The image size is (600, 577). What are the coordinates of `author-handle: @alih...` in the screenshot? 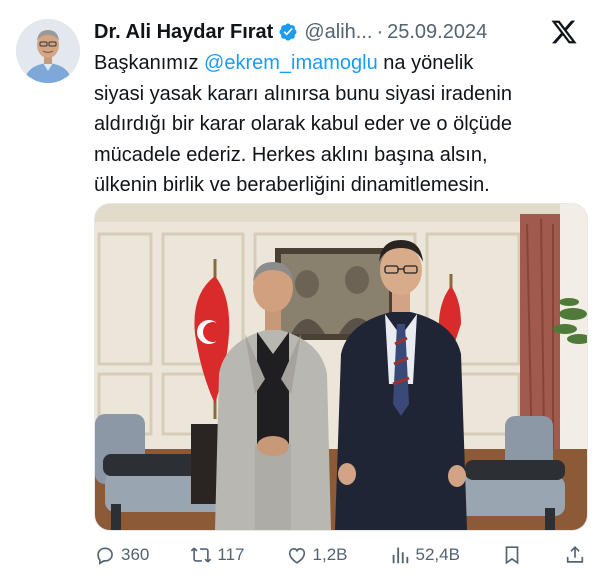 It's located at (338, 32).